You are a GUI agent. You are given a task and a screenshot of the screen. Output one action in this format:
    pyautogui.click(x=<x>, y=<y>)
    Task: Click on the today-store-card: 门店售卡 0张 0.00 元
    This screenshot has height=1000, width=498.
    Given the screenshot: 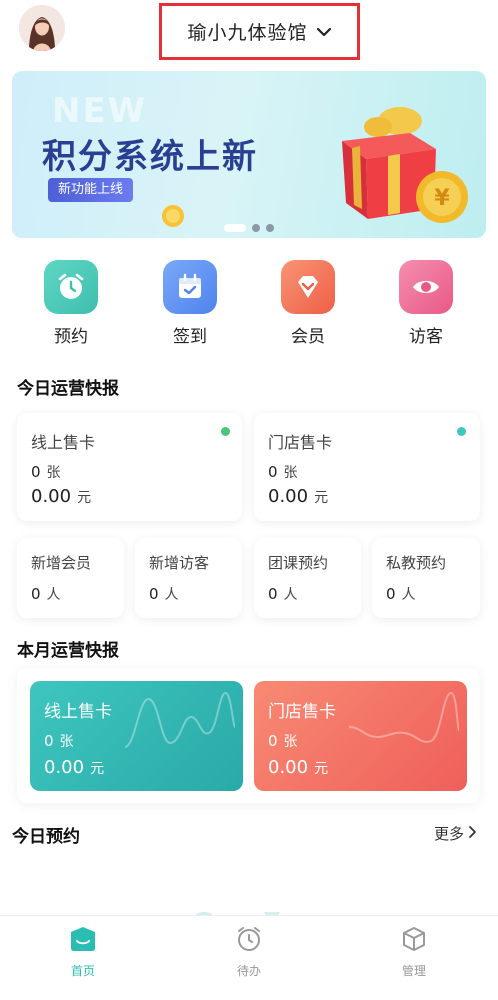 What is the action you would take?
    pyautogui.click(x=367, y=467)
    